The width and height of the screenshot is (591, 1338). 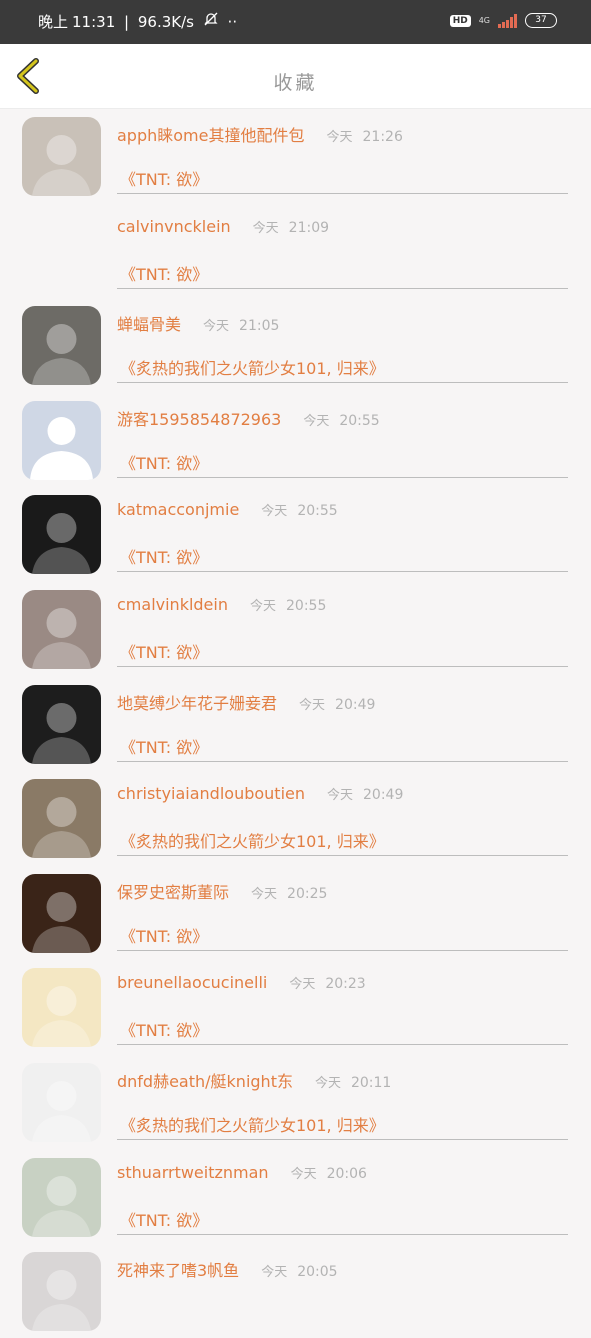 I want to click on avatar-child, so click(x=61, y=156).